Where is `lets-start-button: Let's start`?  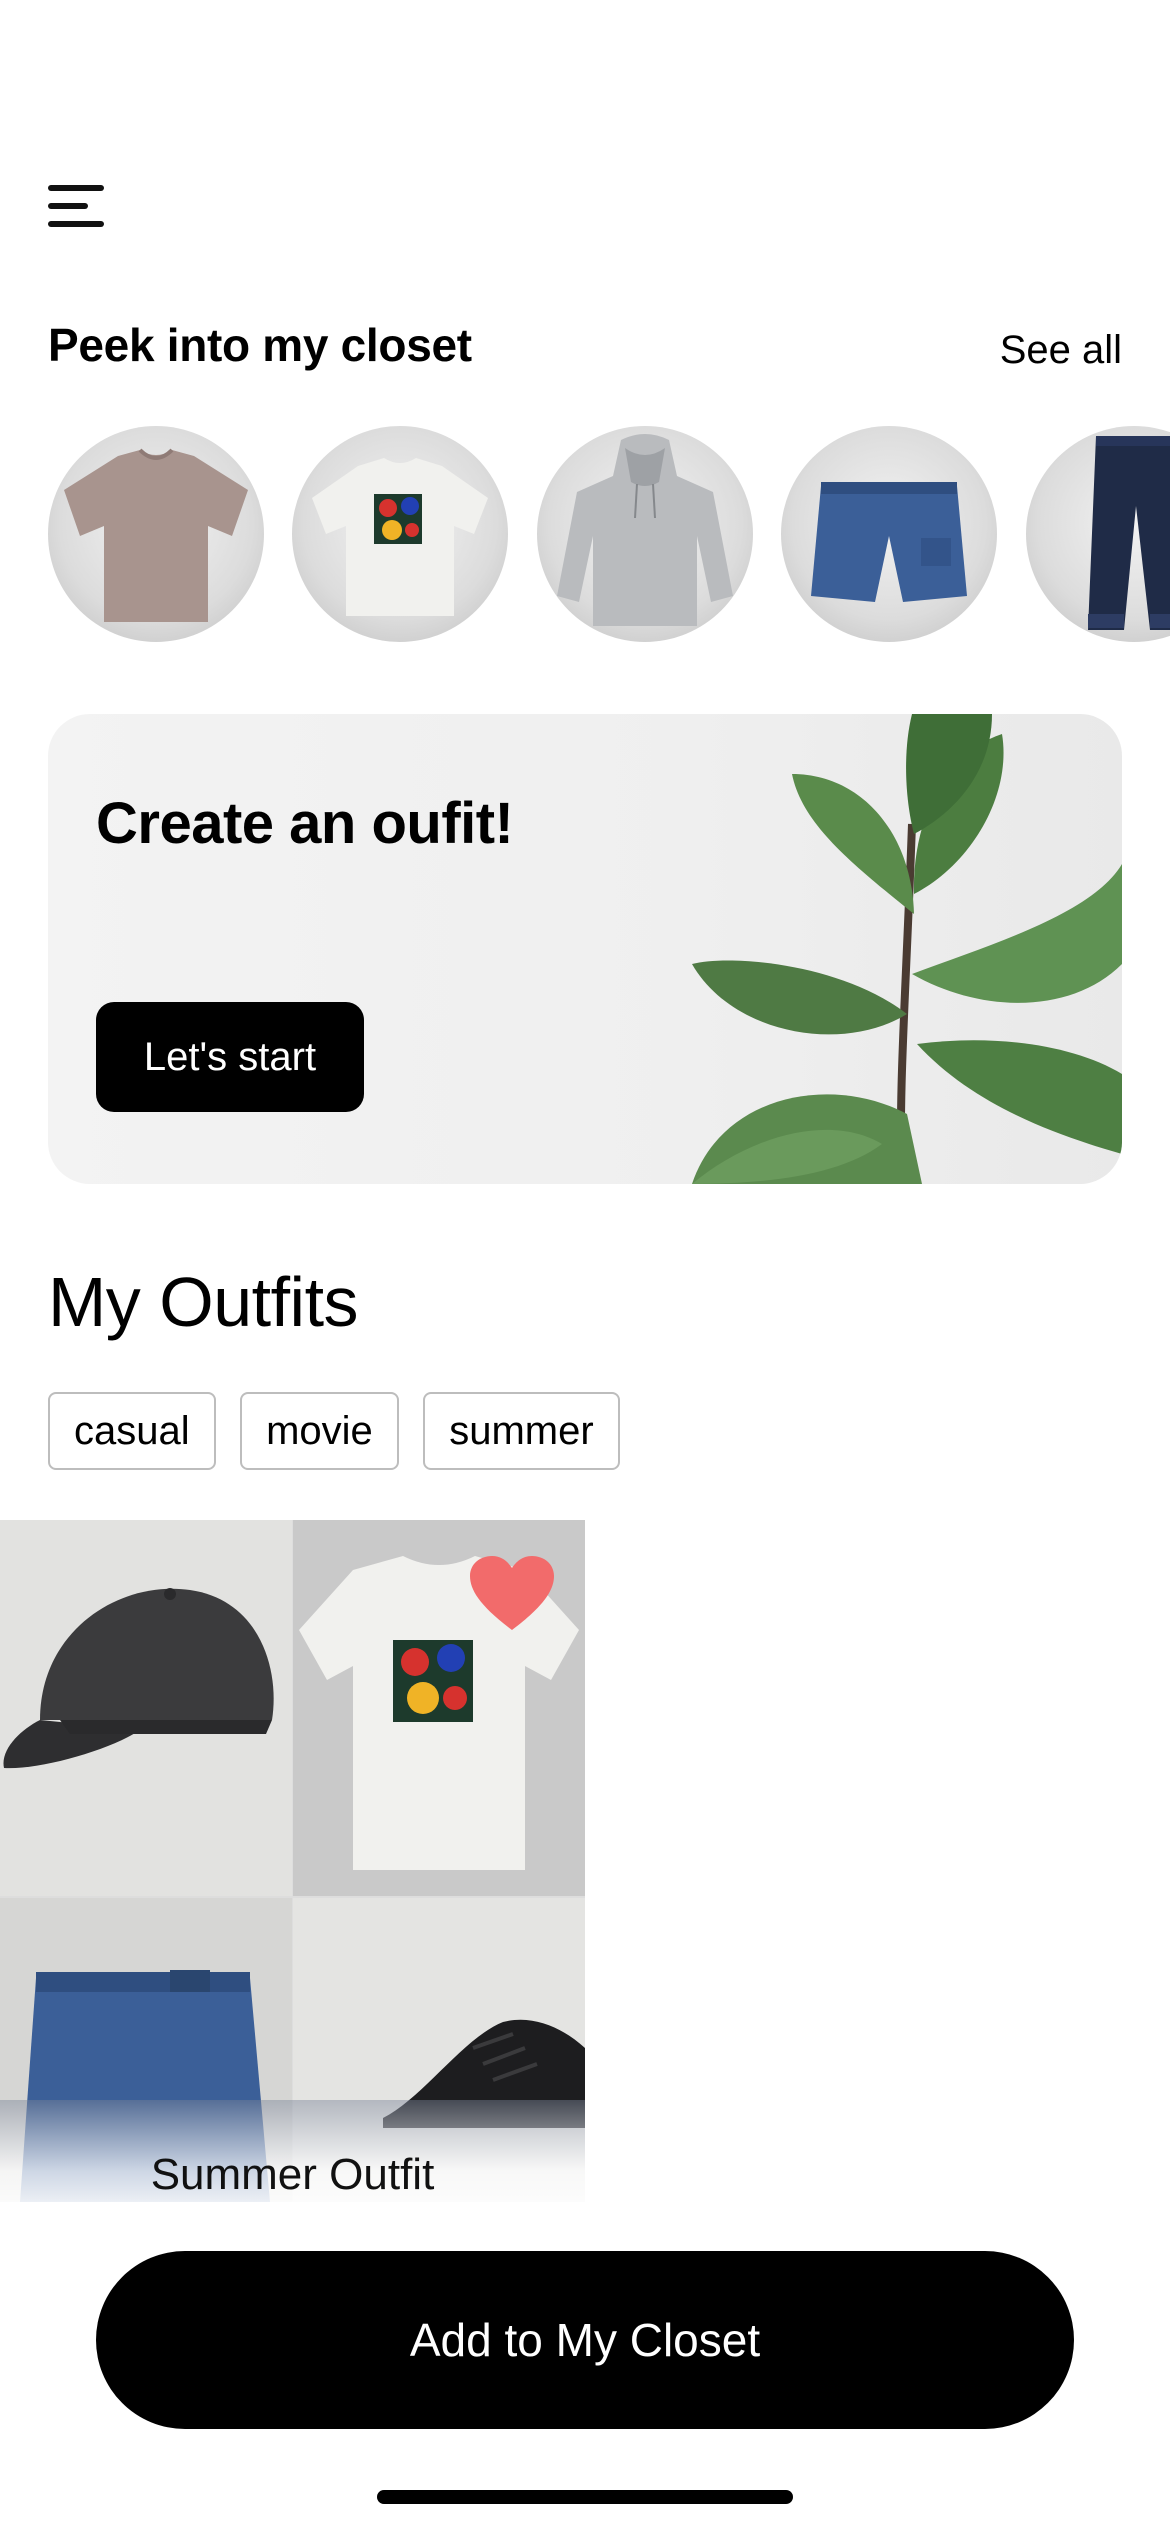 lets-start-button: Let's start is located at coordinates (230, 1057).